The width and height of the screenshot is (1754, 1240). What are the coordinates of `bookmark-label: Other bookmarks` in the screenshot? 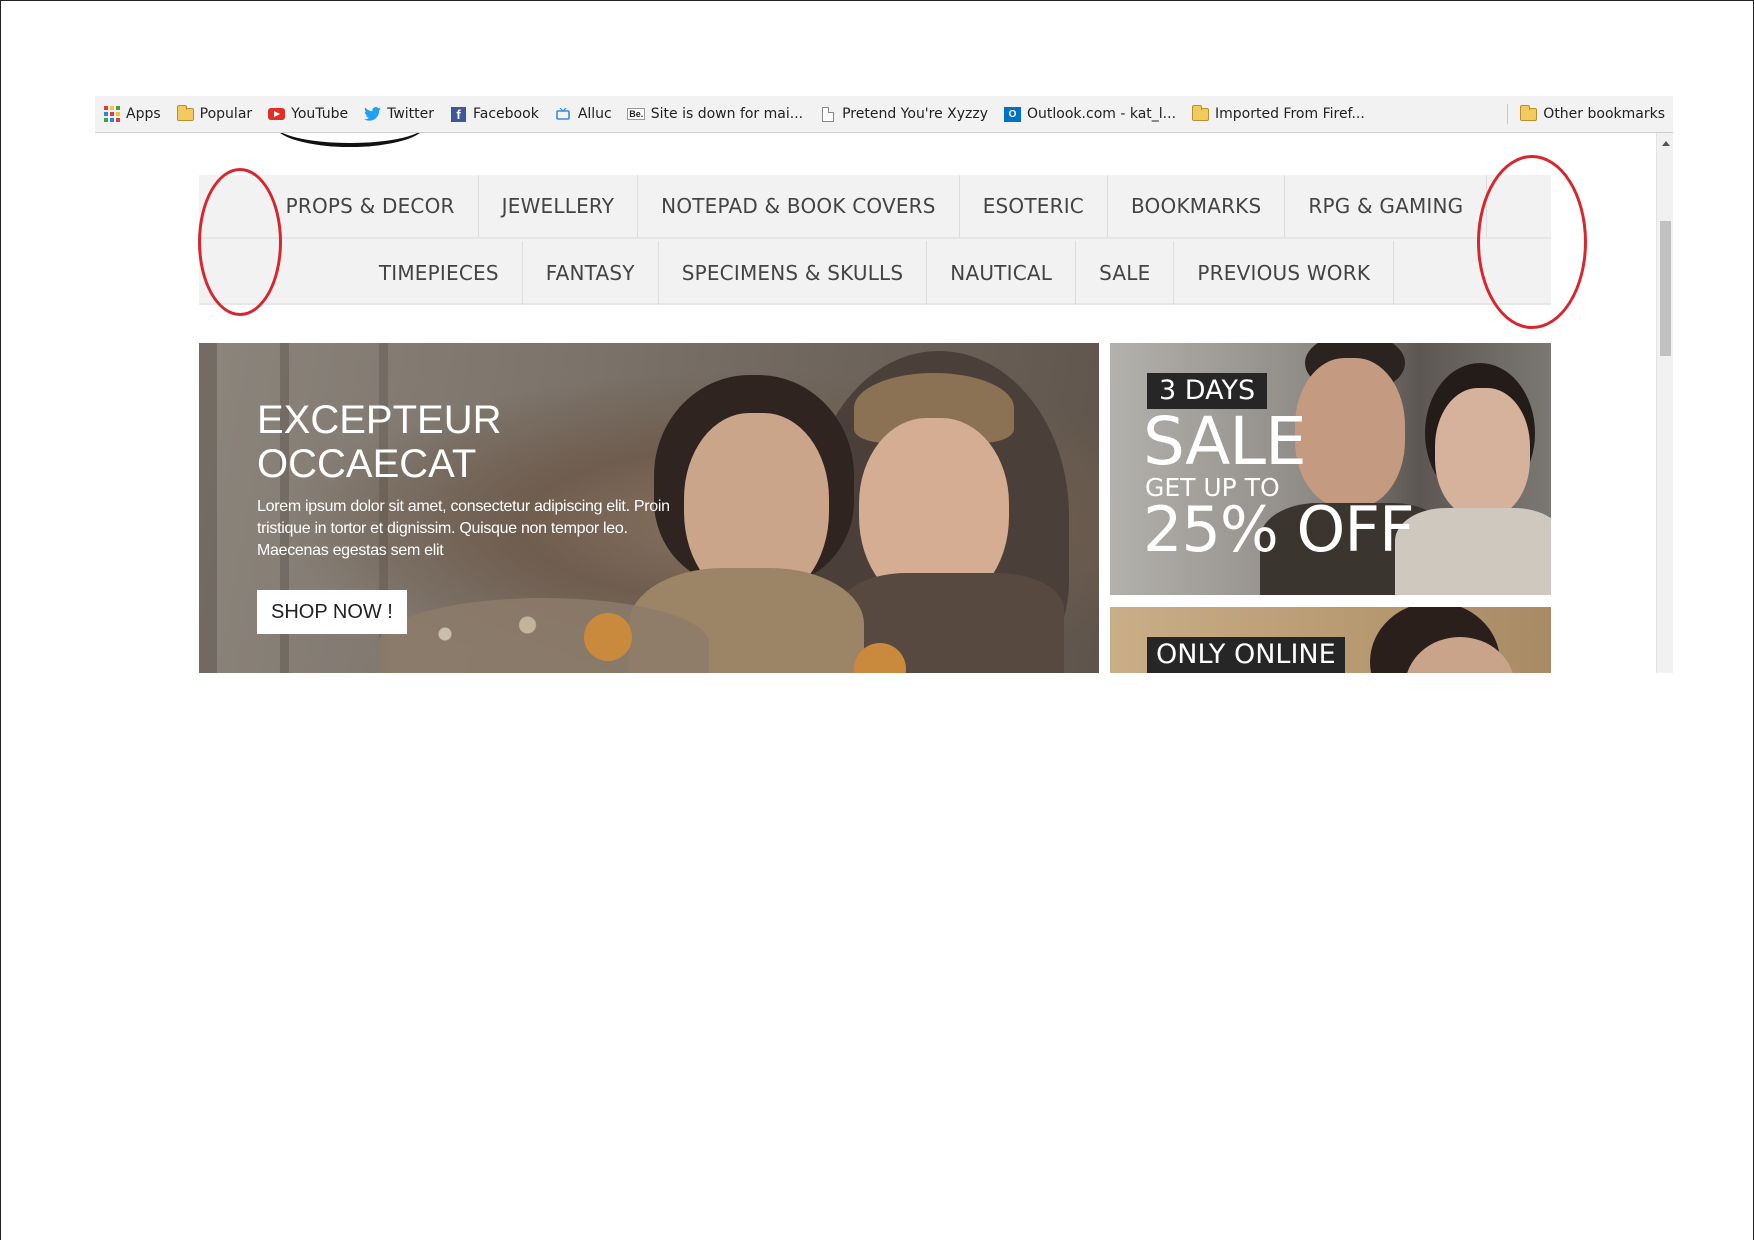 It's located at (1604, 114).